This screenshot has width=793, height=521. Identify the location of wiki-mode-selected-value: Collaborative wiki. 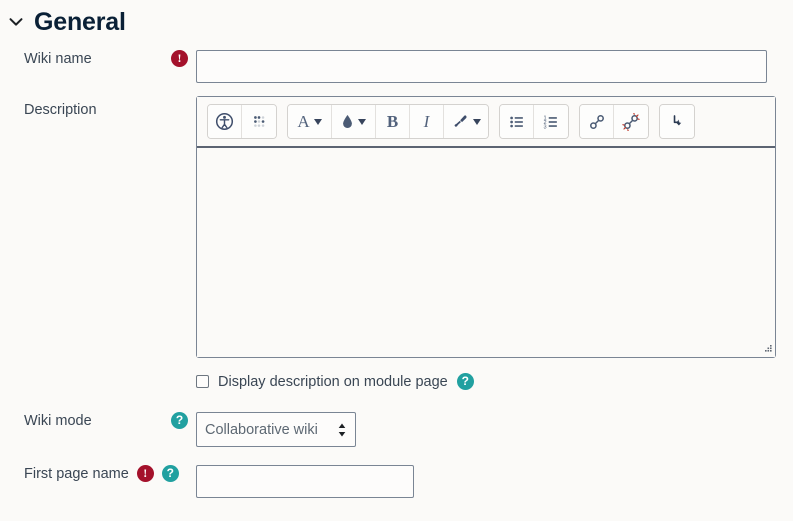
(261, 429).